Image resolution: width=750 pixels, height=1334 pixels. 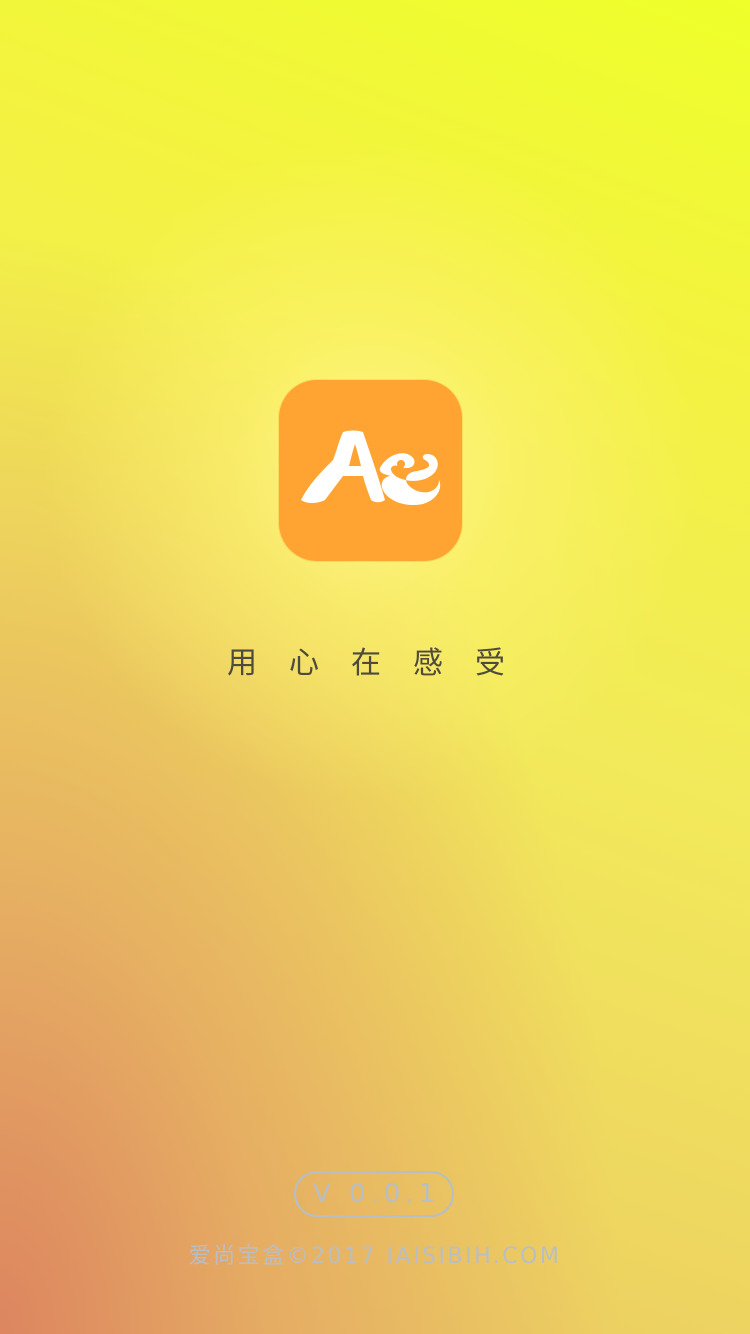 I want to click on app-slogan: 用心在感受, so click(x=382, y=663).